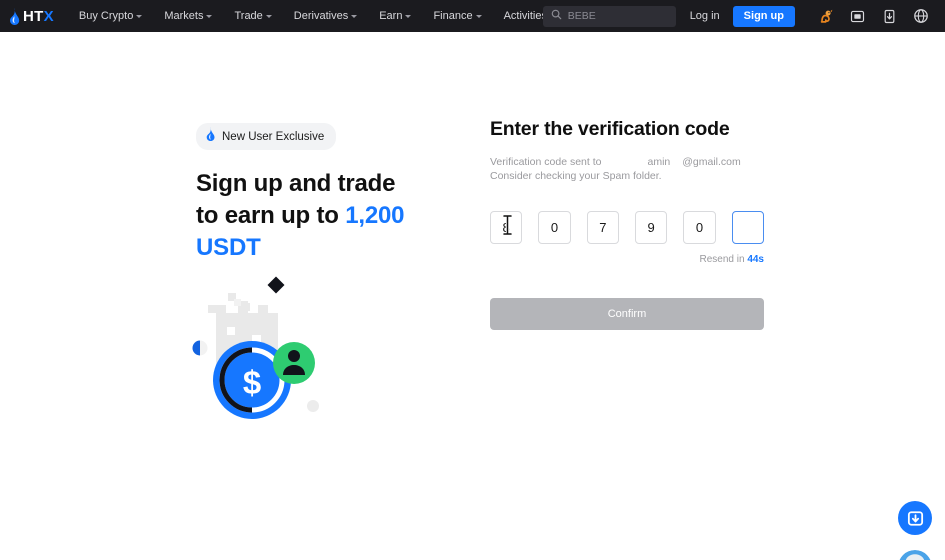  What do you see at coordinates (554, 227) in the screenshot?
I see `otp-digit-2: 0` at bounding box center [554, 227].